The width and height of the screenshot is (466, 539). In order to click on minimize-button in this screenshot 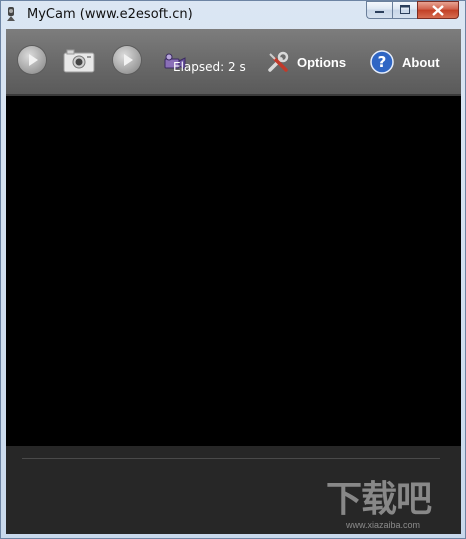, I will do `click(379, 10)`.